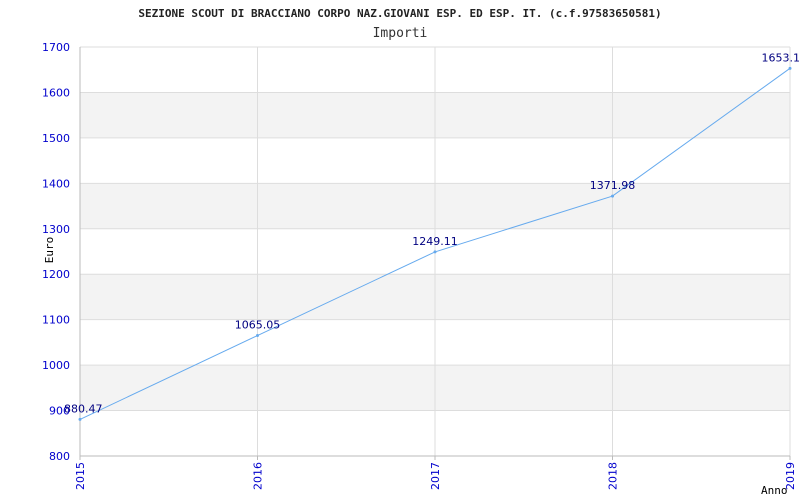  I want to click on chart-subtitle: Importi, so click(400, 33).